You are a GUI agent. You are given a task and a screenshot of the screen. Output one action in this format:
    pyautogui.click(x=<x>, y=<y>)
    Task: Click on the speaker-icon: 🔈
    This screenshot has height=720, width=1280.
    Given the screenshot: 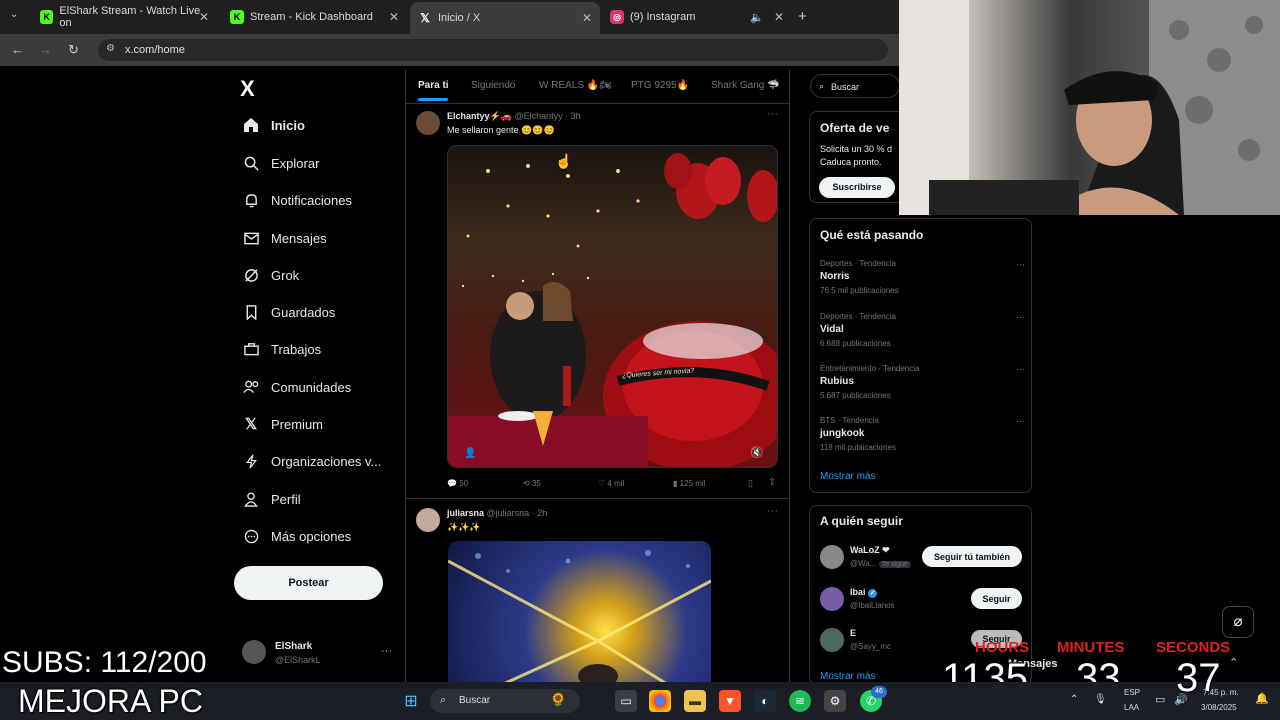 What is the action you would take?
    pyautogui.click(x=757, y=17)
    